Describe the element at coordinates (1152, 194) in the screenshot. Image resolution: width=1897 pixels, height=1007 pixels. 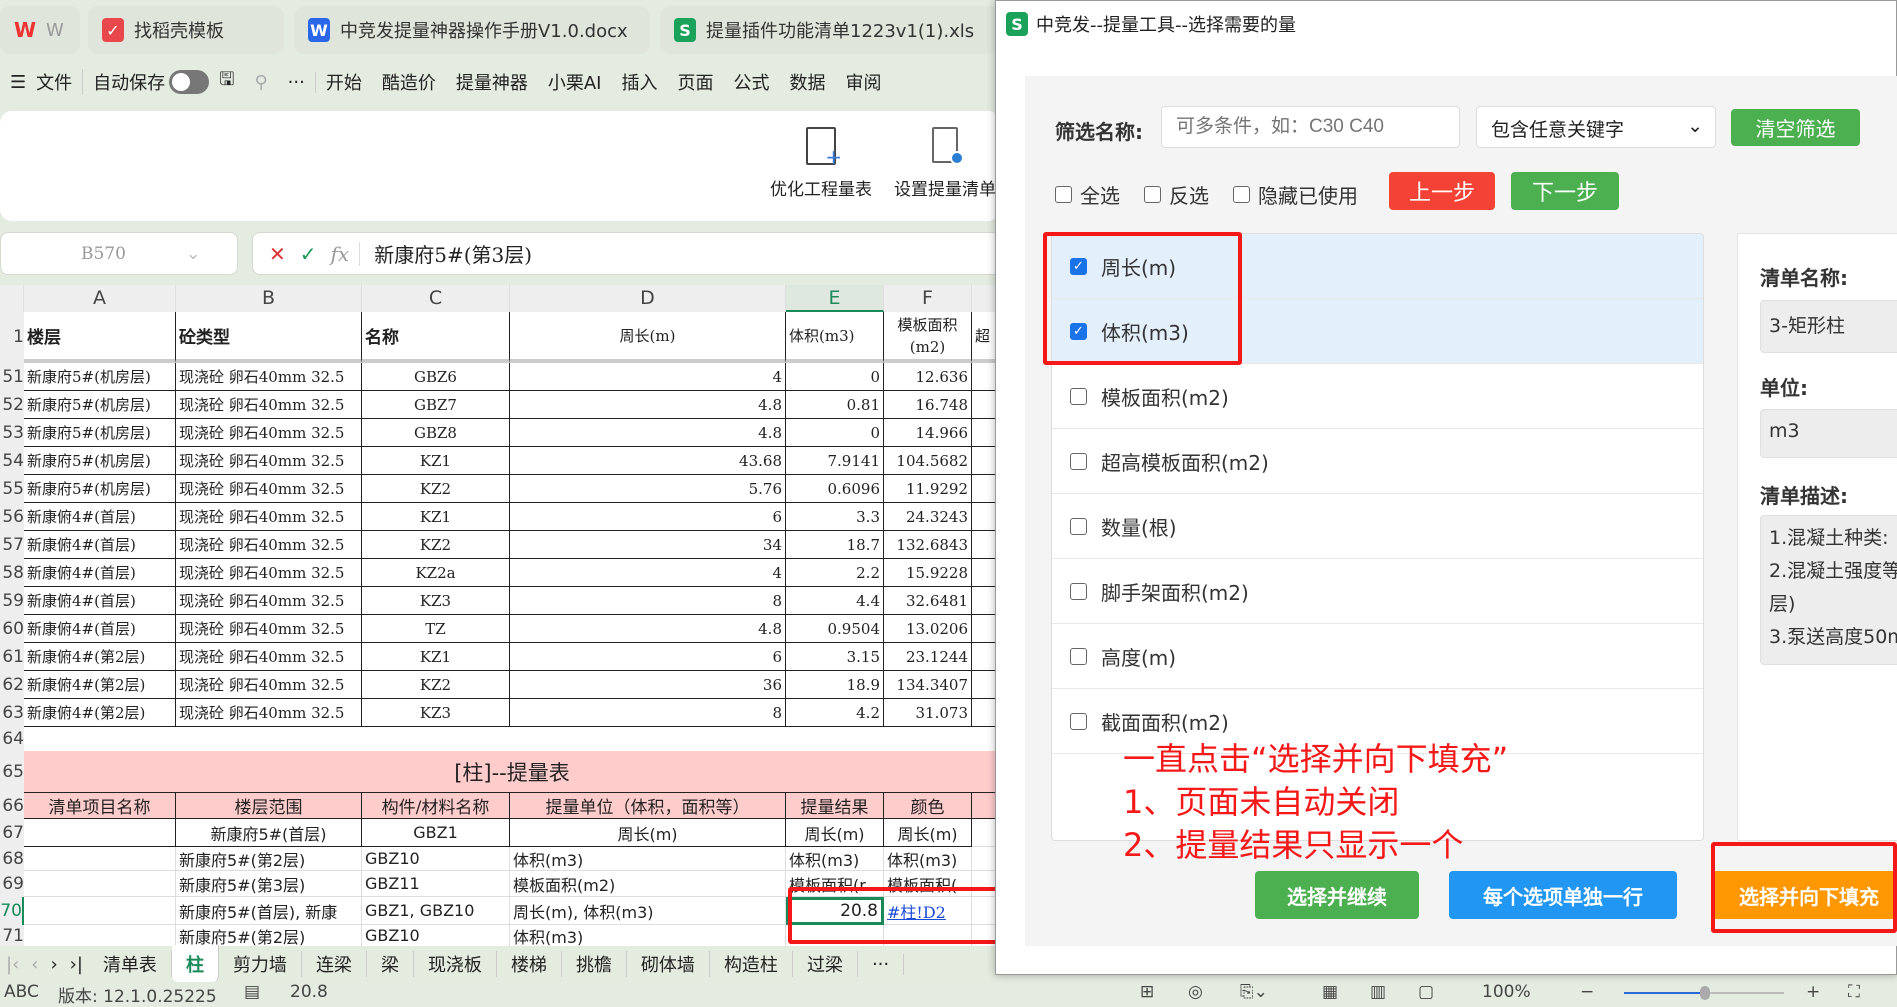
I see `invert-checkbox` at that location.